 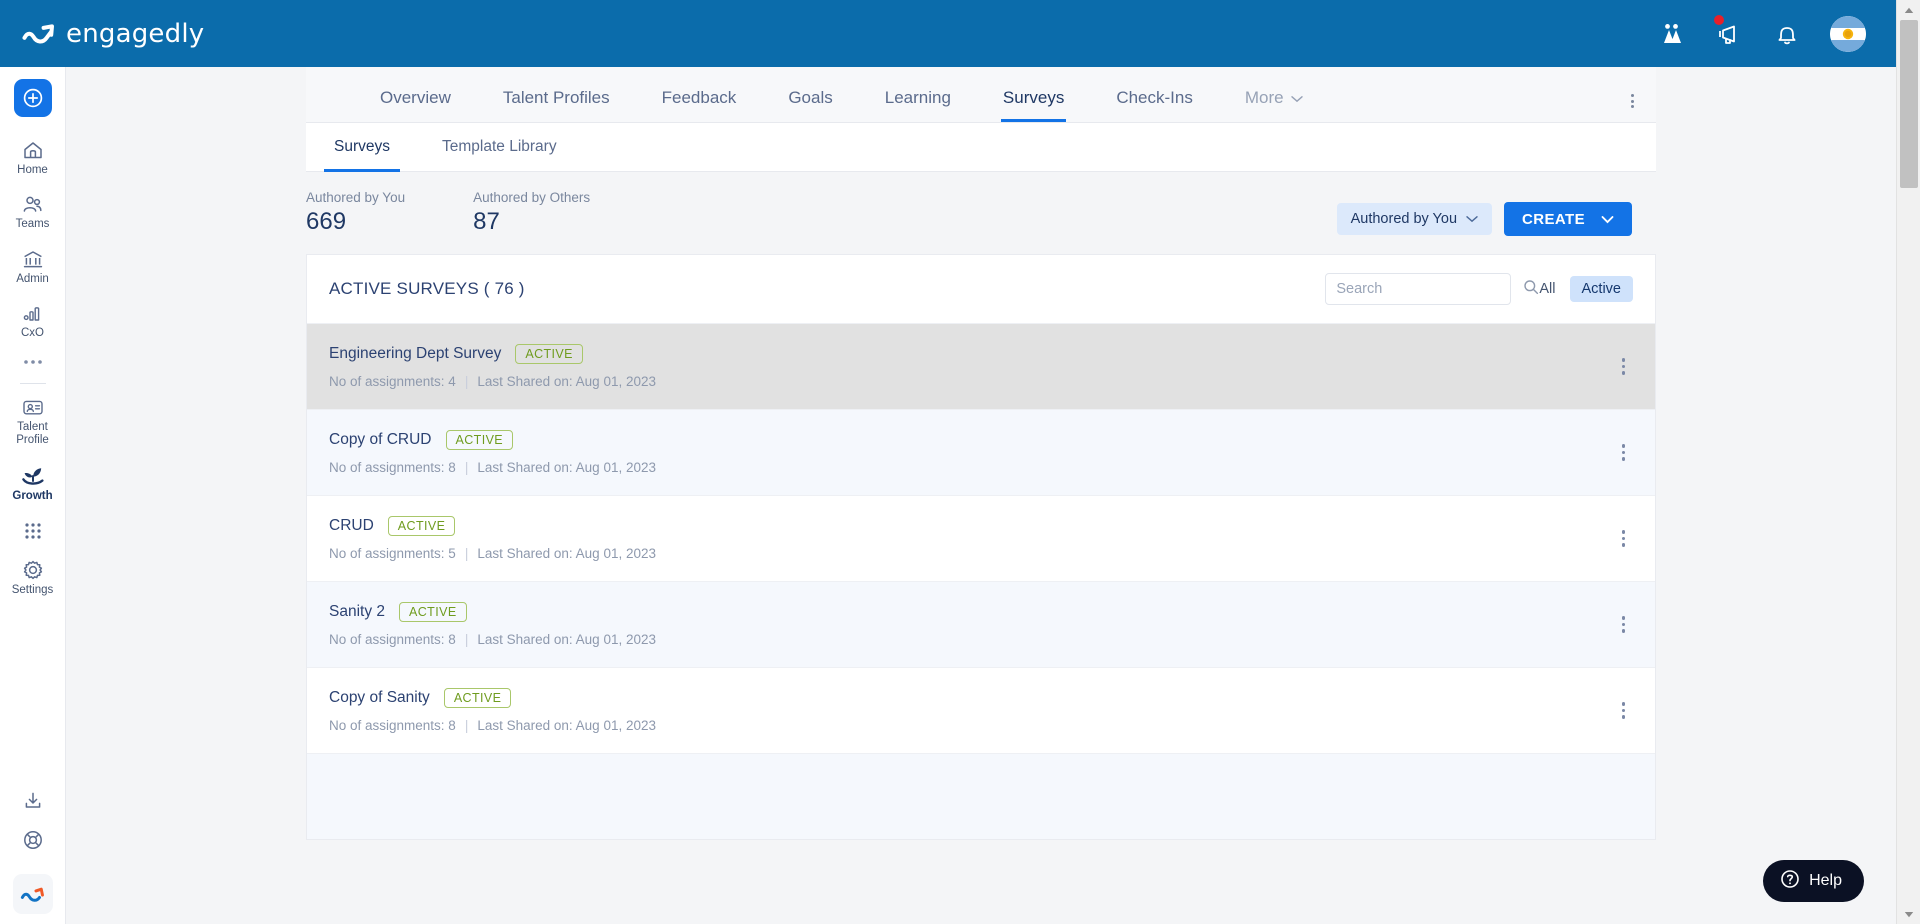 What do you see at coordinates (33, 158) in the screenshot?
I see `sidebar-item-home: Home` at bounding box center [33, 158].